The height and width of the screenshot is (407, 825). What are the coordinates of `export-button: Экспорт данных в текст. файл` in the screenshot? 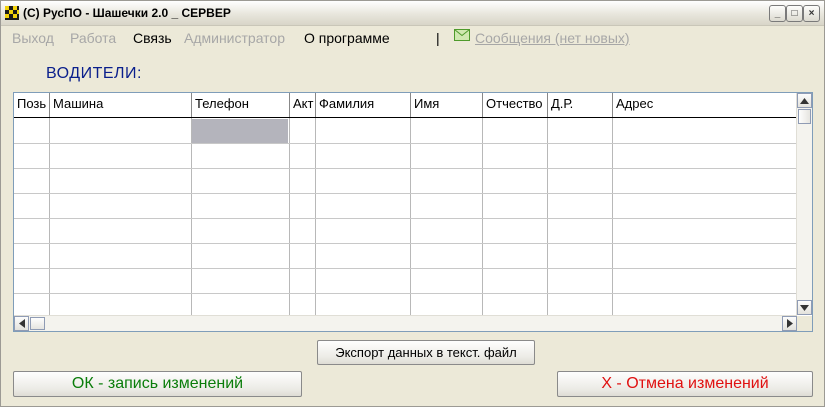 It's located at (426, 352).